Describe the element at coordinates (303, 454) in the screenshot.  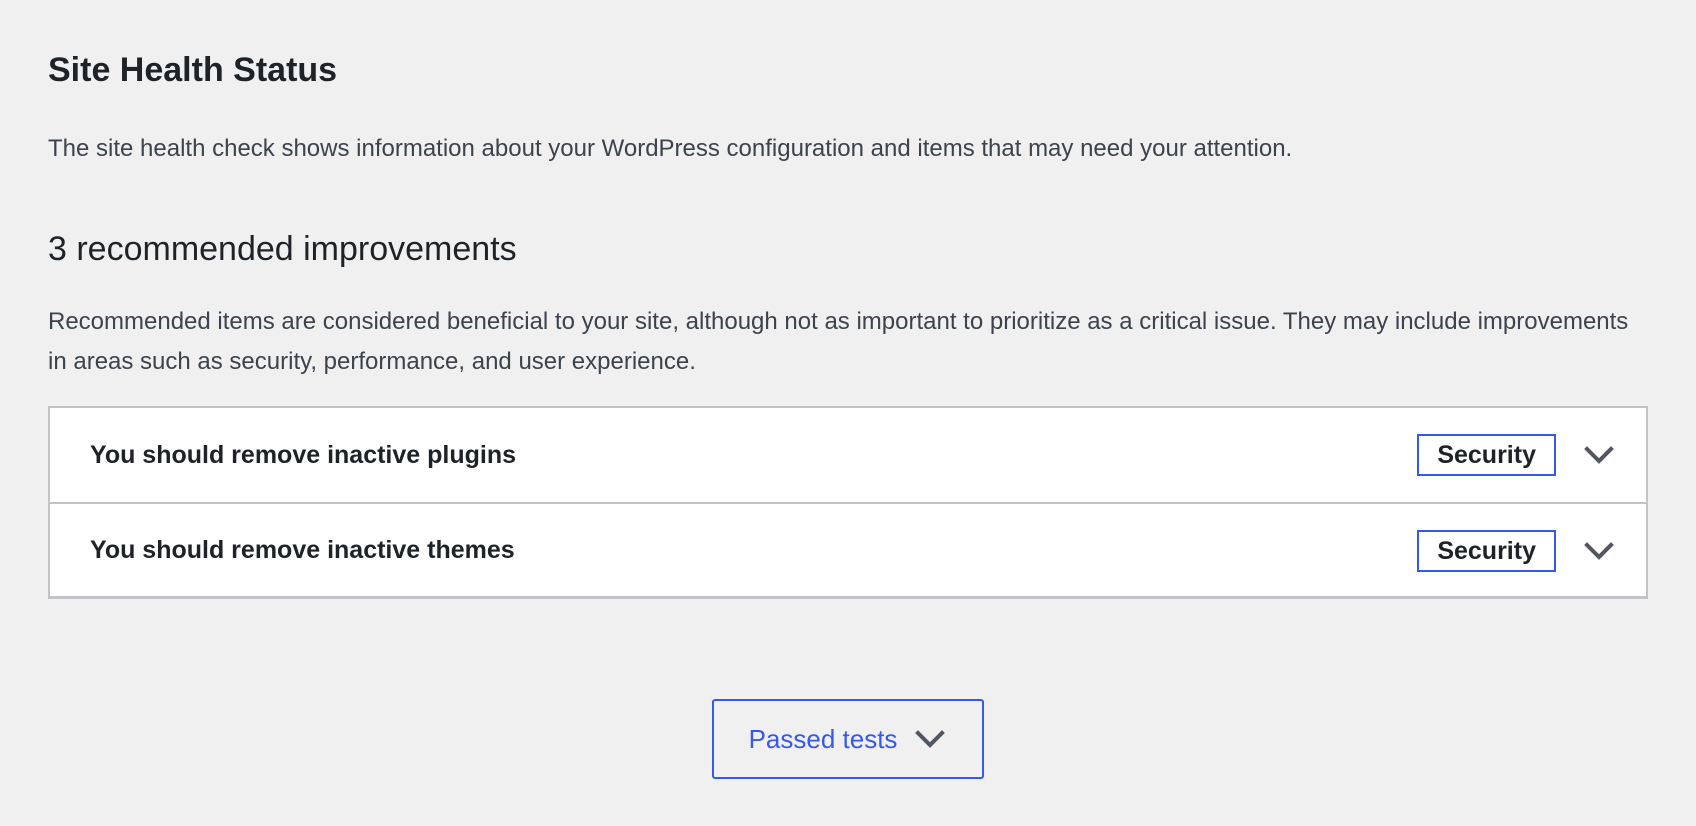
I see `issue-title: You should remove inactive plugins` at that location.